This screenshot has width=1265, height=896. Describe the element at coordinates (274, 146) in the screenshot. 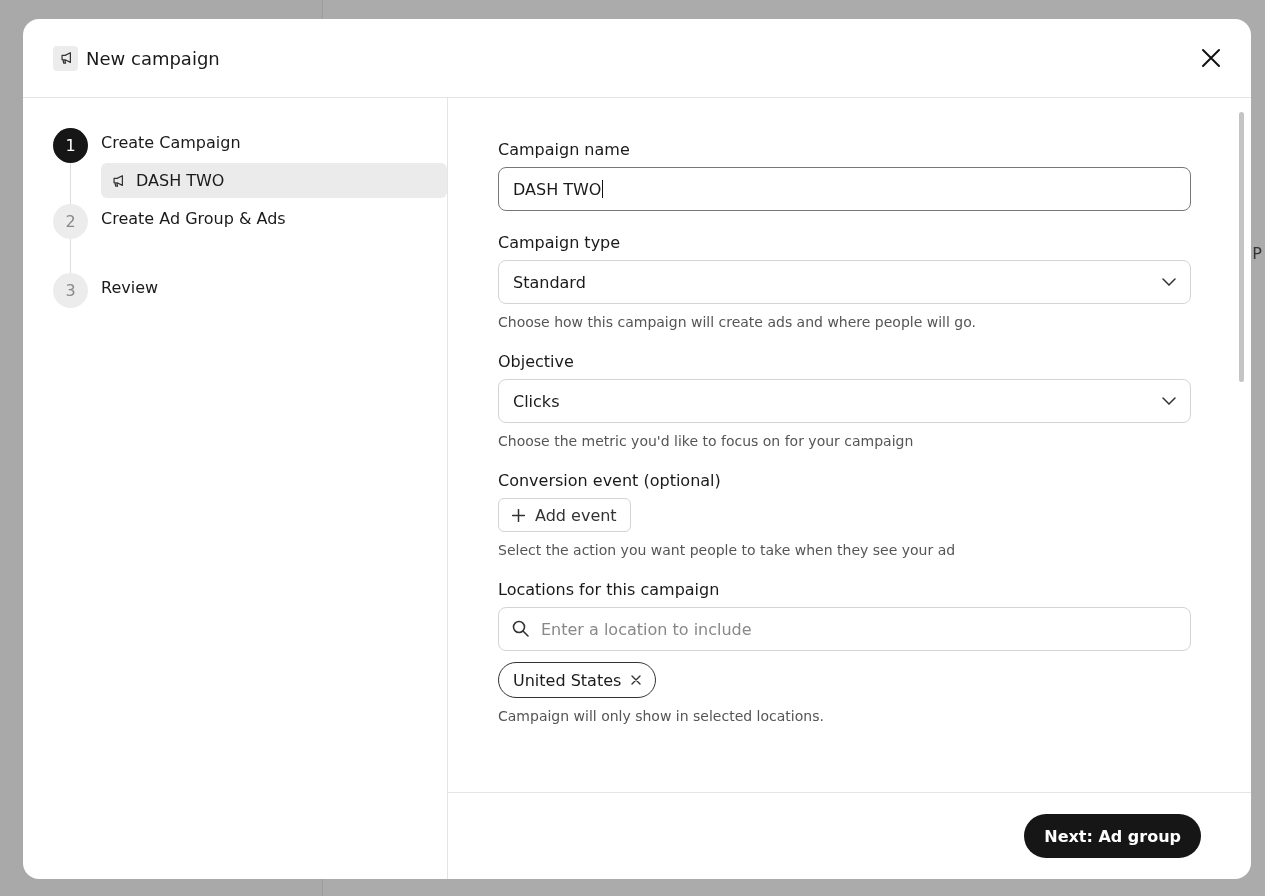

I see `step-label: Create Campaign` at that location.